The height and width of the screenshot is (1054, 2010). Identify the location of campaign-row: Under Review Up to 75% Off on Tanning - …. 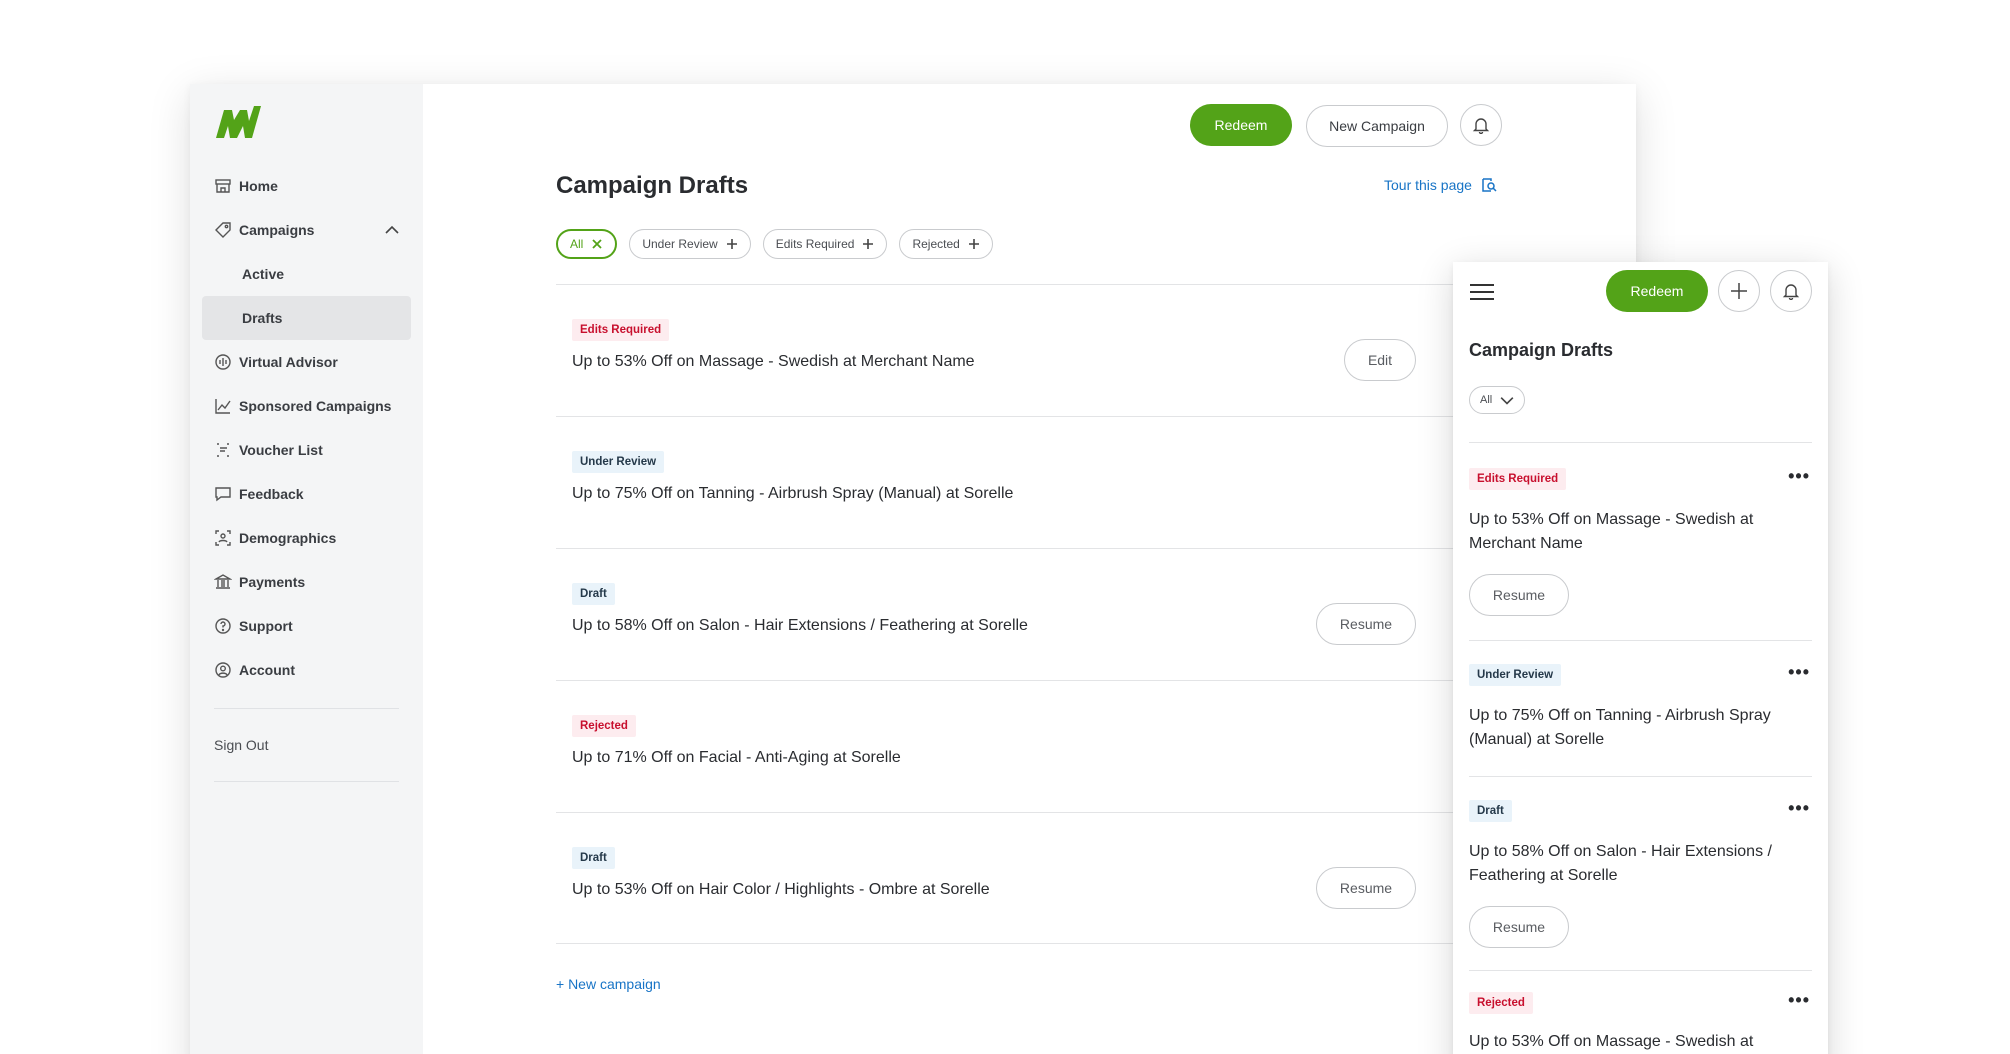
(1006, 482).